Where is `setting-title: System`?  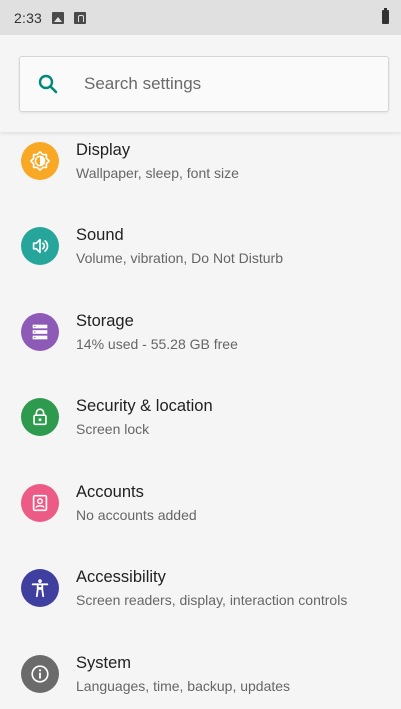
setting-title: System is located at coordinates (104, 662).